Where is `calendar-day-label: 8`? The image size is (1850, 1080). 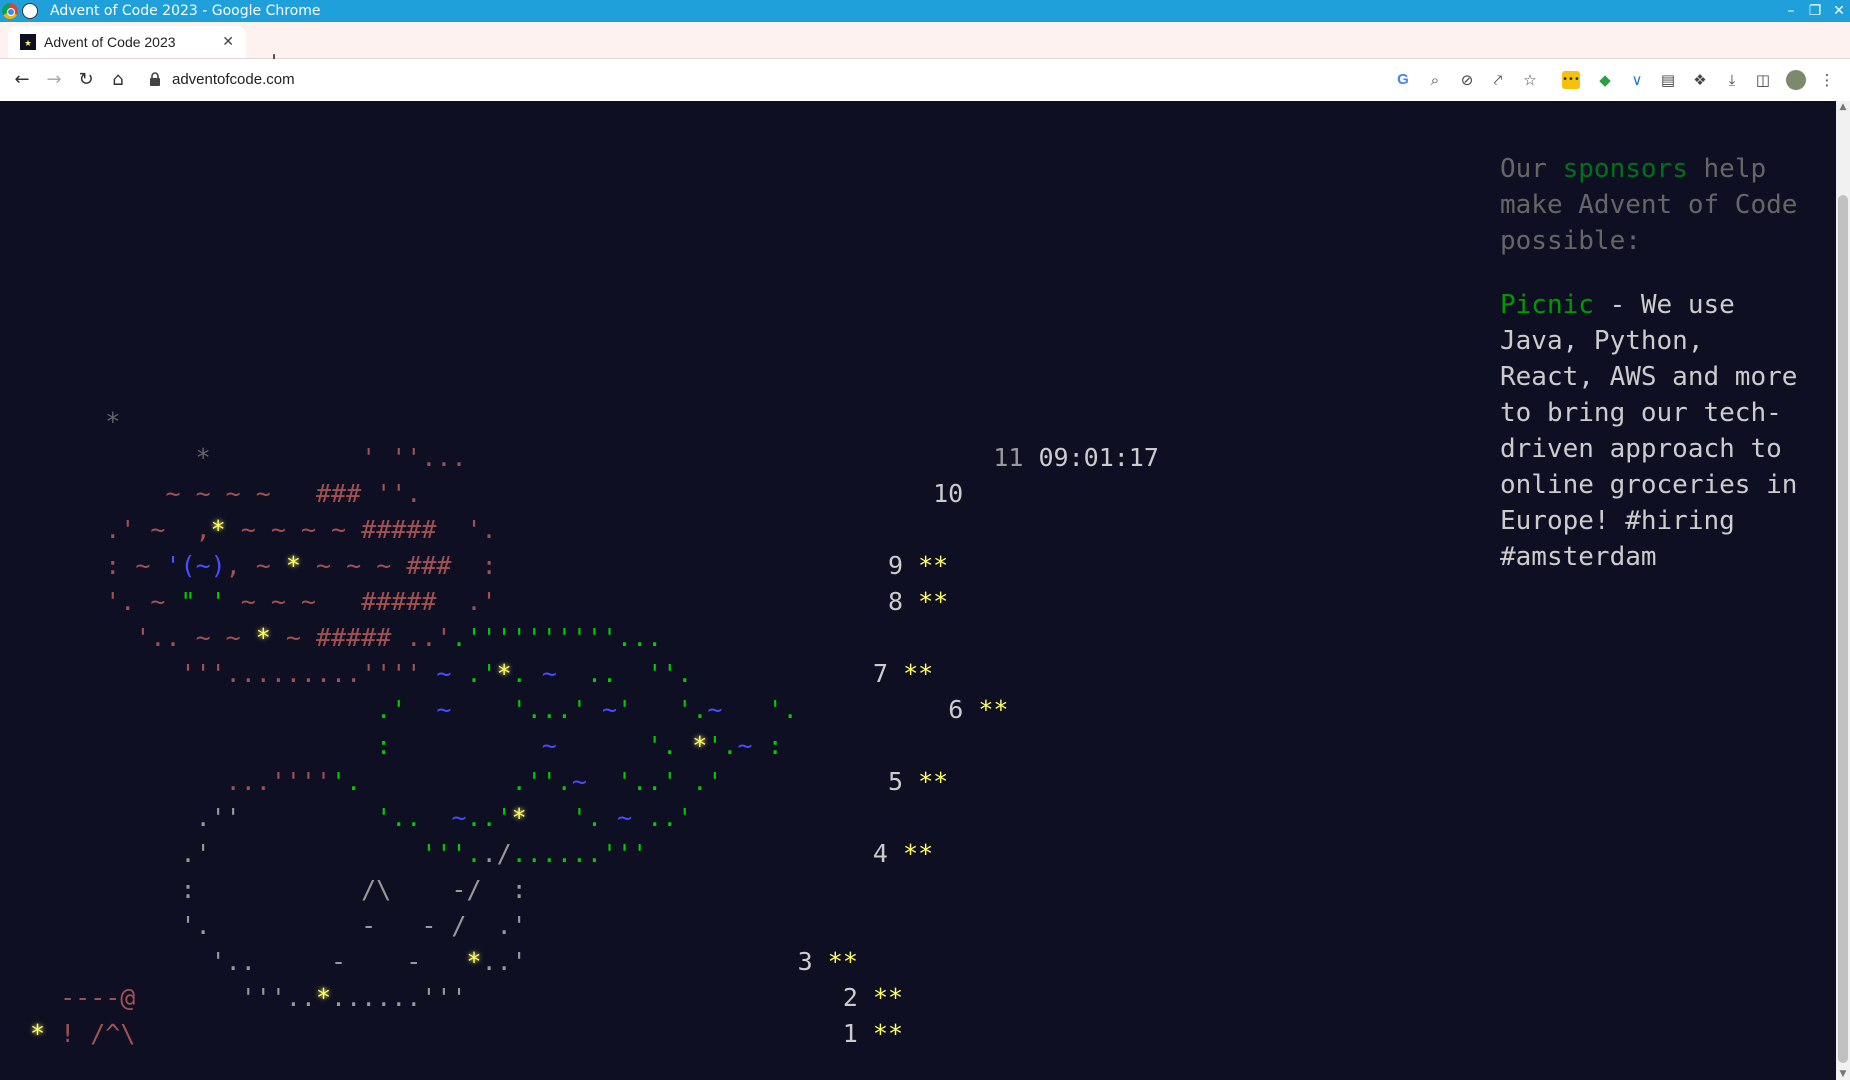
calendar-day-label: 8 is located at coordinates (895, 601).